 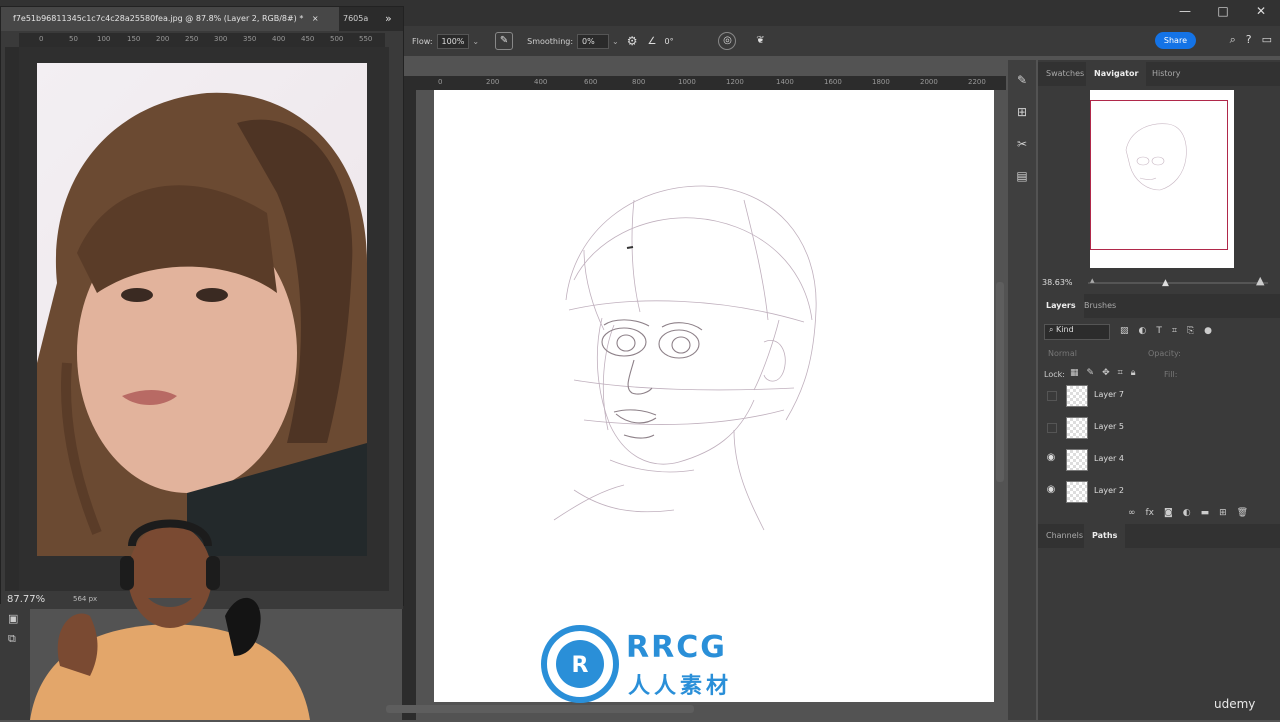 I want to click on zoom-out-icon: ▴, so click(x=1092, y=281).